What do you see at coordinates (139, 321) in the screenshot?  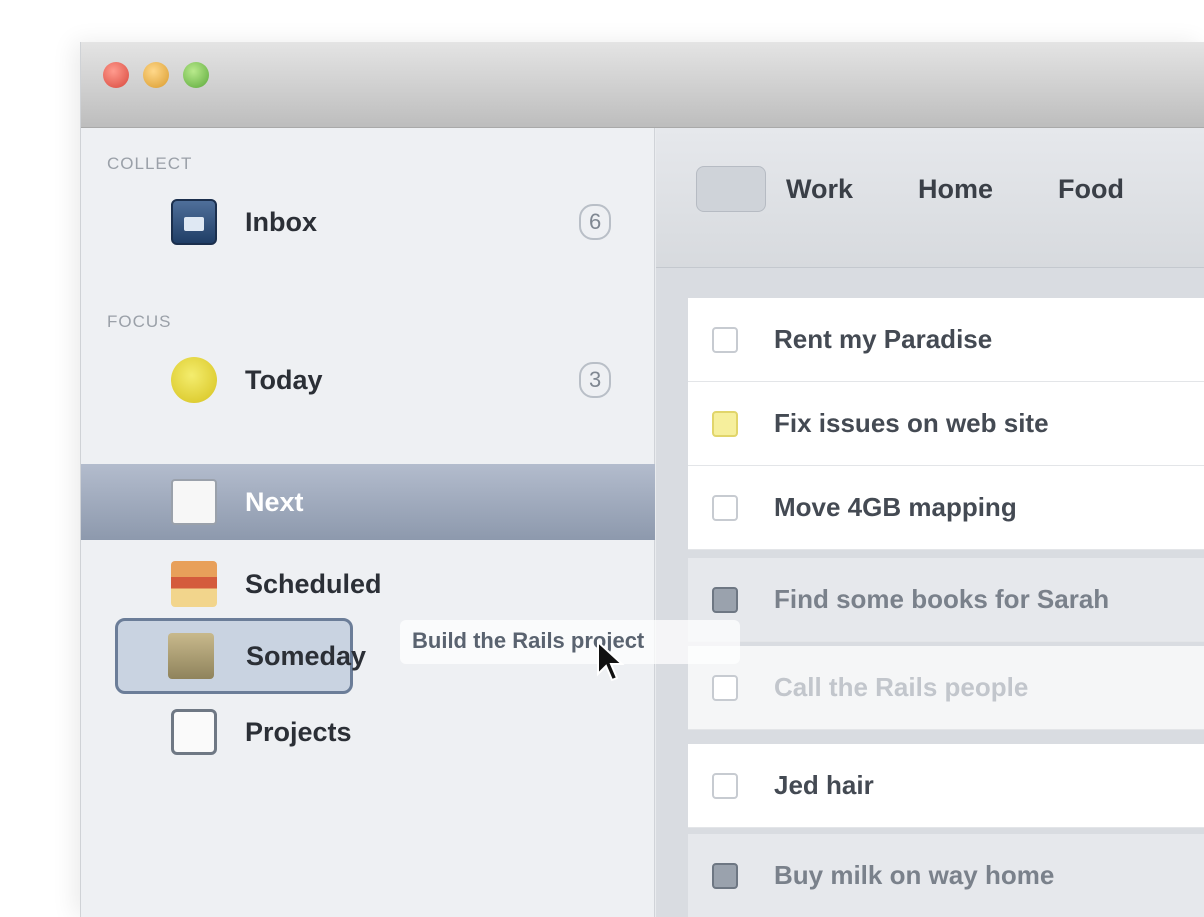 I see `section-header-focus: FOCUS` at bounding box center [139, 321].